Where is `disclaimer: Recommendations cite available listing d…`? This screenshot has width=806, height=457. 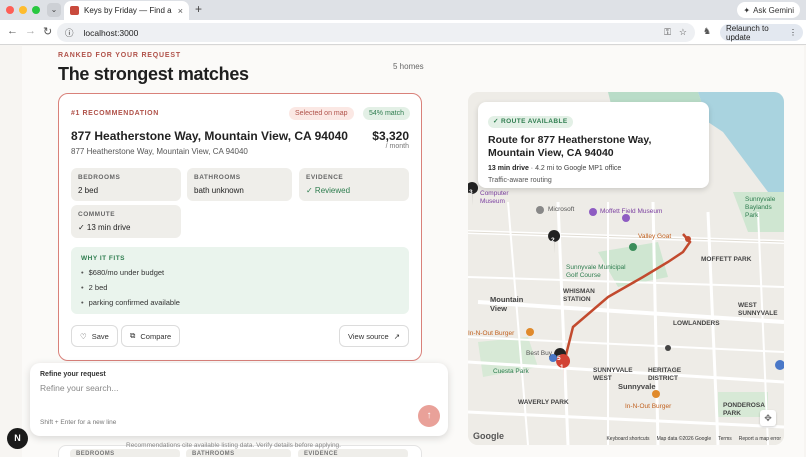 disclaimer: Recommendations cite available listing d… is located at coordinates (233, 445).